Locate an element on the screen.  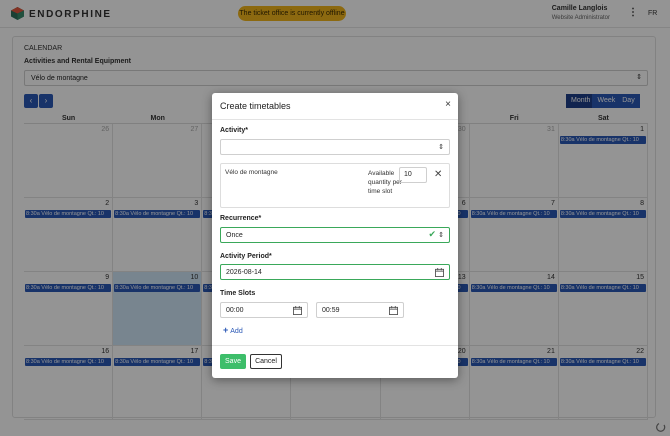
activity-period-value: 2026-08-14 is located at coordinates (244, 272).